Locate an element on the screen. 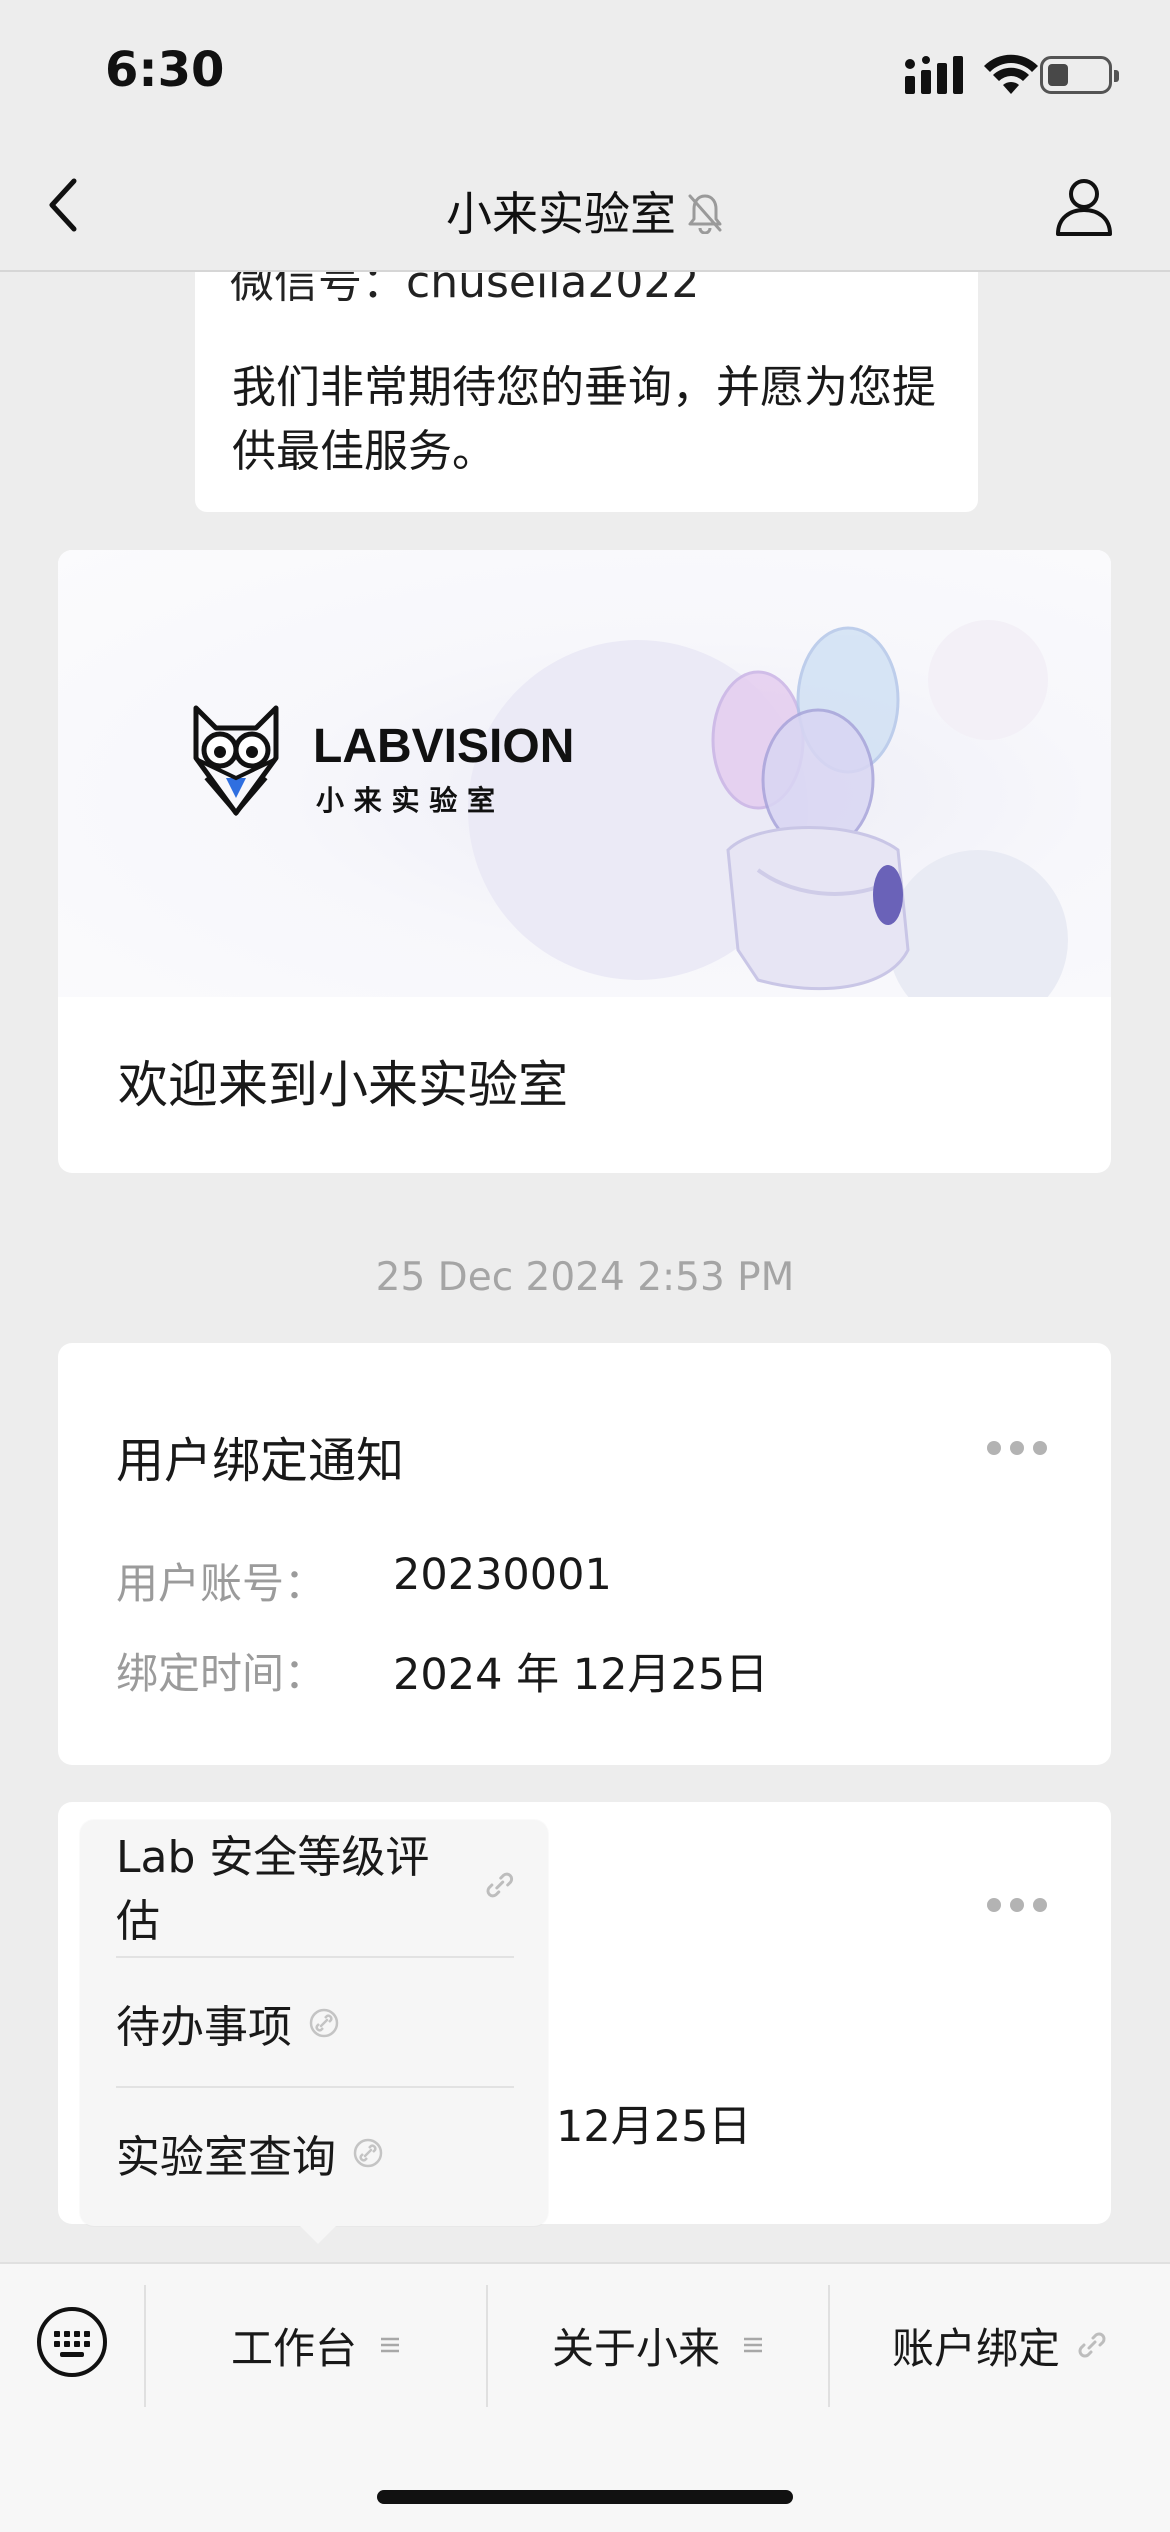 The height and width of the screenshot is (2532, 1170). popup-item-label: Lab 安全等级评估 is located at coordinates (273, 1889).